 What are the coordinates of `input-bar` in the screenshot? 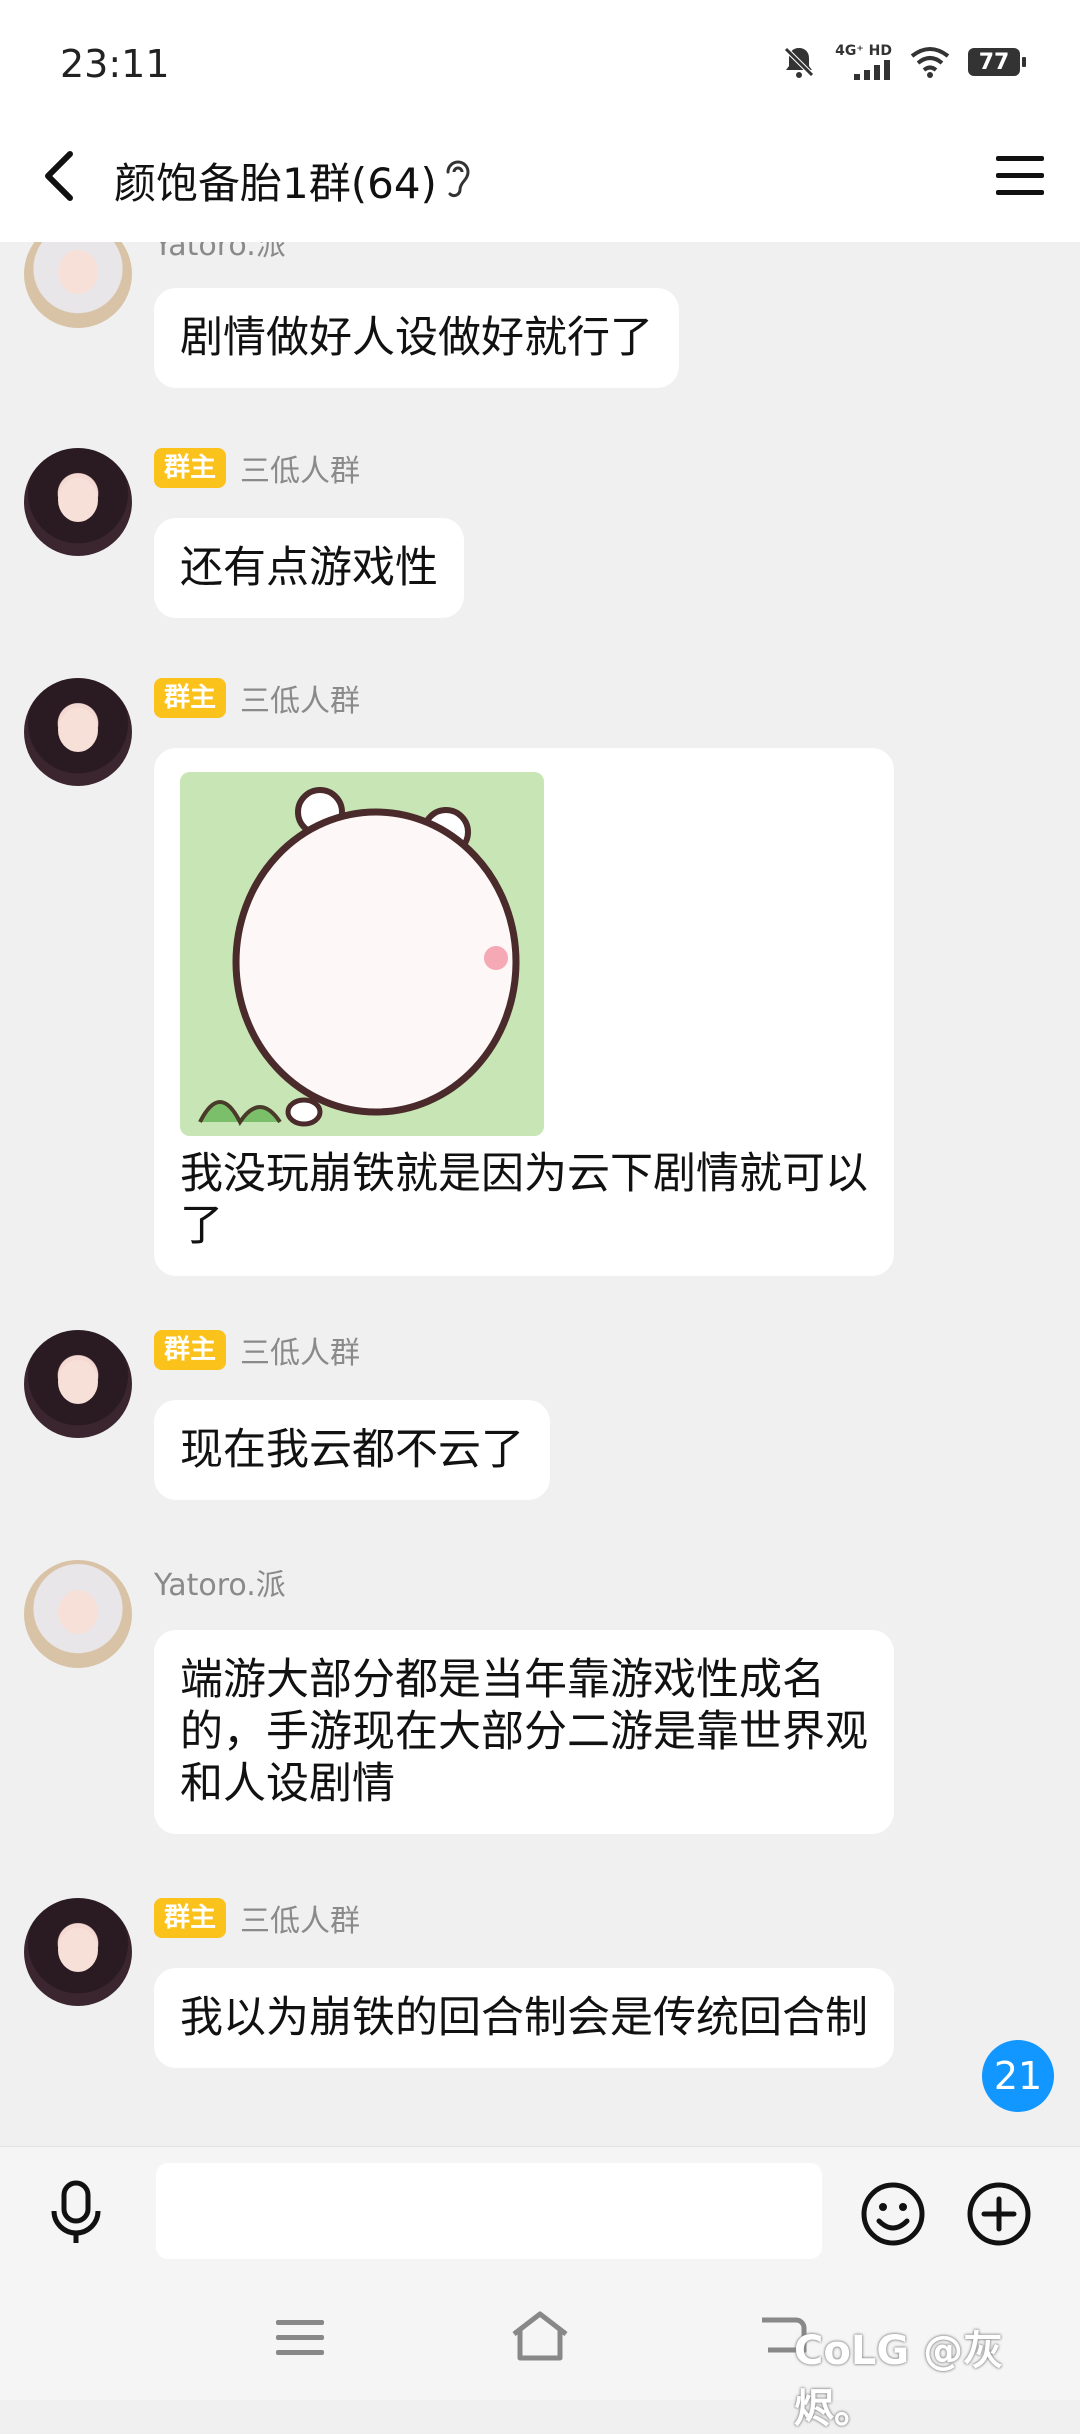 It's located at (540, 2211).